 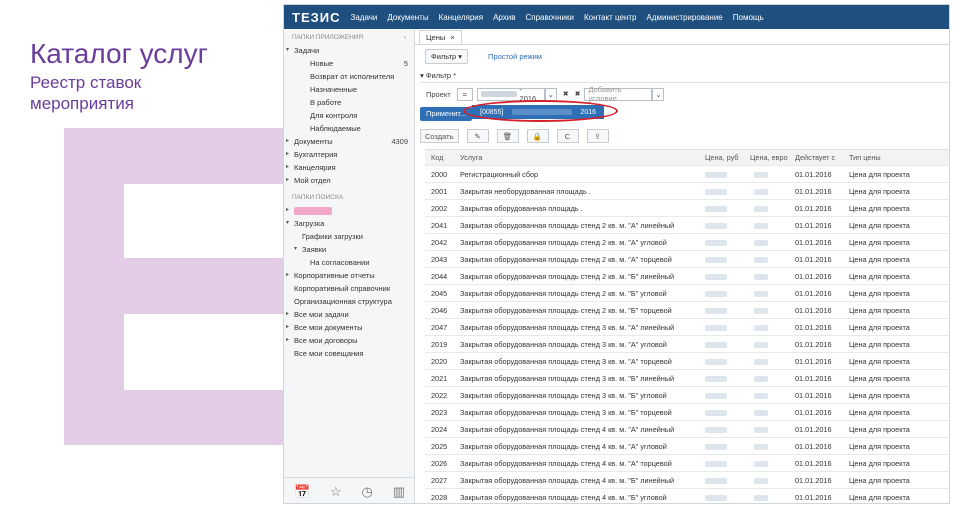 What do you see at coordinates (336, 492) in the screenshot?
I see `star-icon: ☆` at bounding box center [336, 492].